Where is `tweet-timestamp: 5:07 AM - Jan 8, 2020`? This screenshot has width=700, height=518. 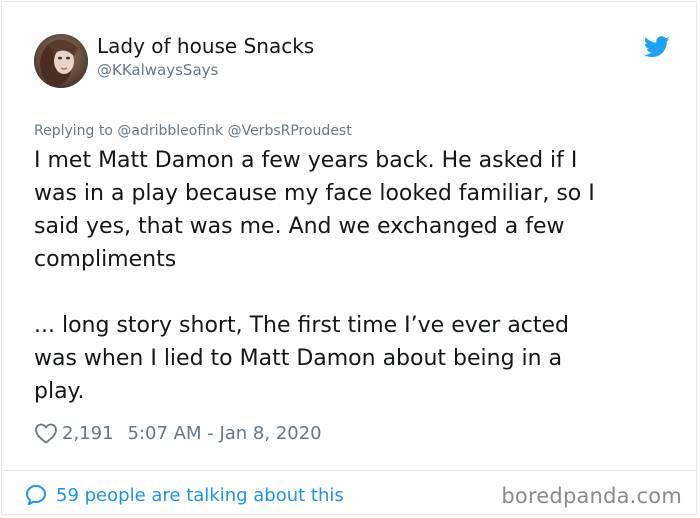 tweet-timestamp: 5:07 AM - Jan 8, 2020 is located at coordinates (225, 433).